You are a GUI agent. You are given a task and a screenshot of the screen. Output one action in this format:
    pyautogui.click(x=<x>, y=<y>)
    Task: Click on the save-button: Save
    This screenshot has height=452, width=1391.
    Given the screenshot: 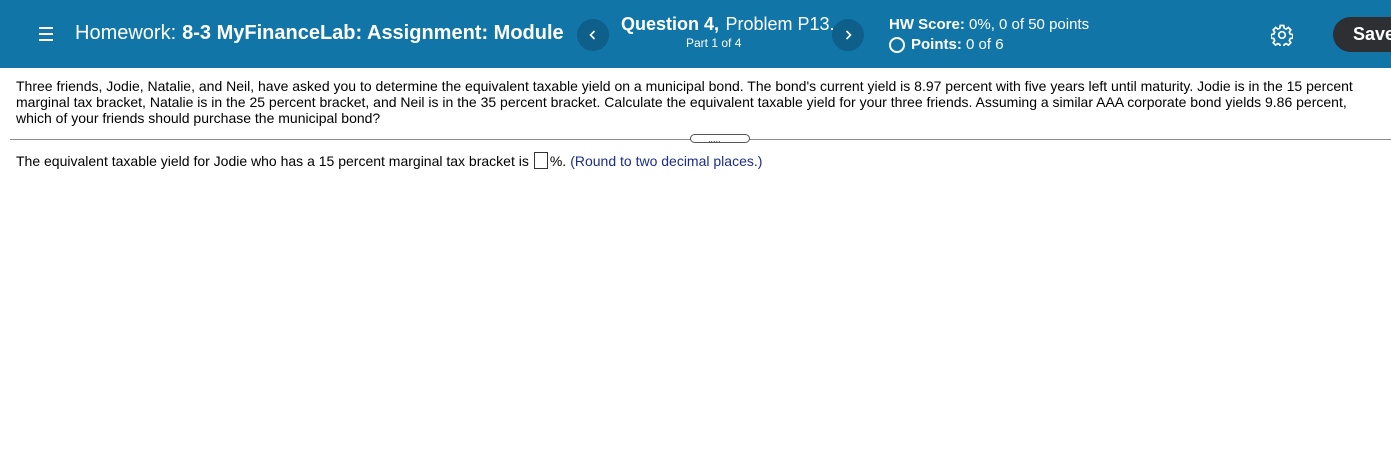 What is the action you would take?
    pyautogui.click(x=1362, y=34)
    